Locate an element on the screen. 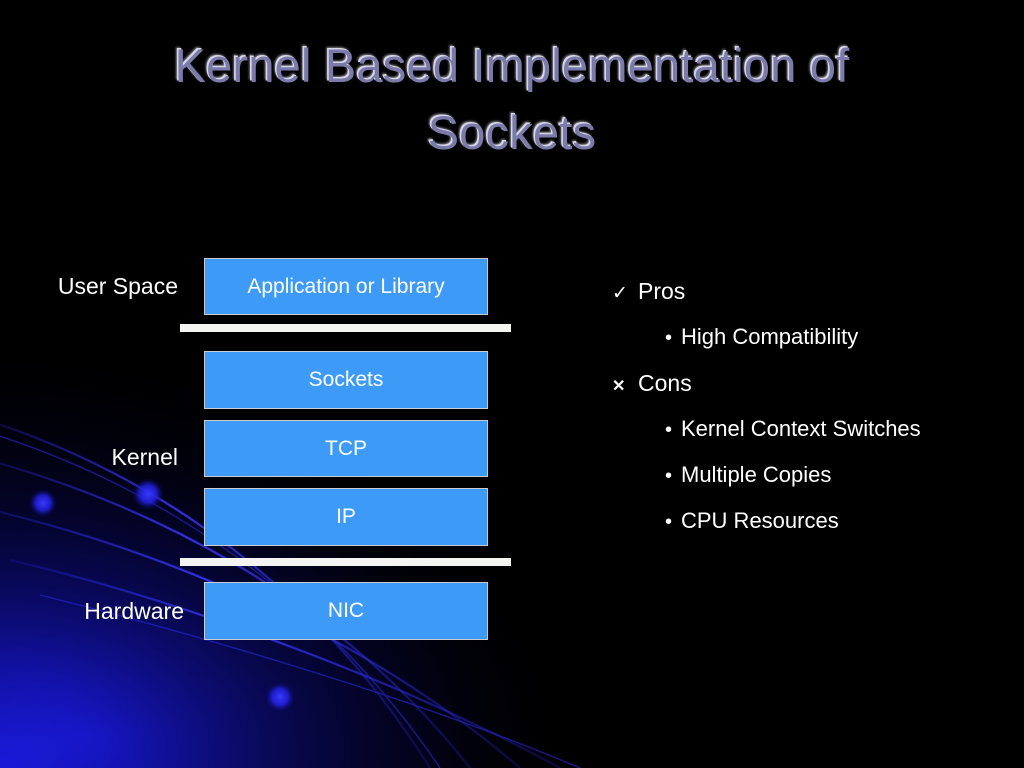 The height and width of the screenshot is (768, 1024). list-item: • Kernel Context Switches is located at coordinates (812, 429).